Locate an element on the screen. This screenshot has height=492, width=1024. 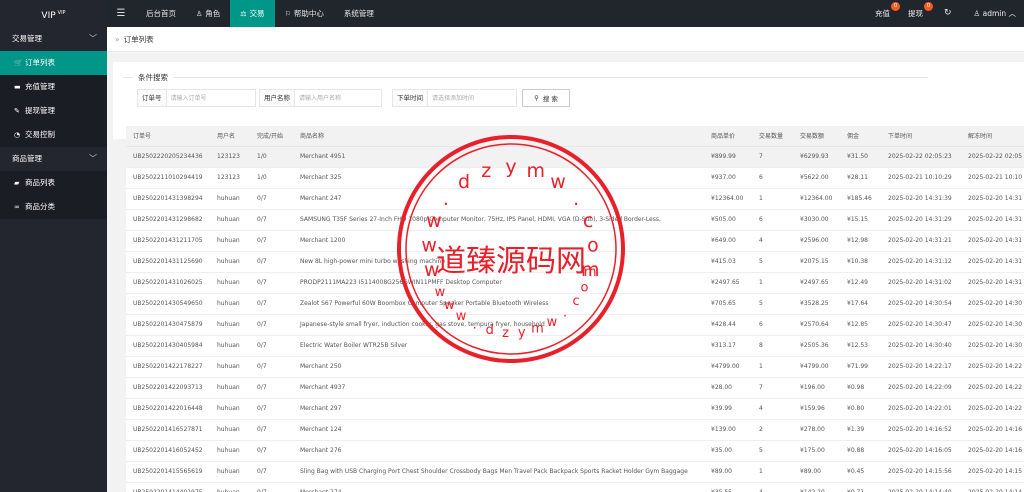
table-cell: UB2502201430475879 is located at coordinates (168, 325).